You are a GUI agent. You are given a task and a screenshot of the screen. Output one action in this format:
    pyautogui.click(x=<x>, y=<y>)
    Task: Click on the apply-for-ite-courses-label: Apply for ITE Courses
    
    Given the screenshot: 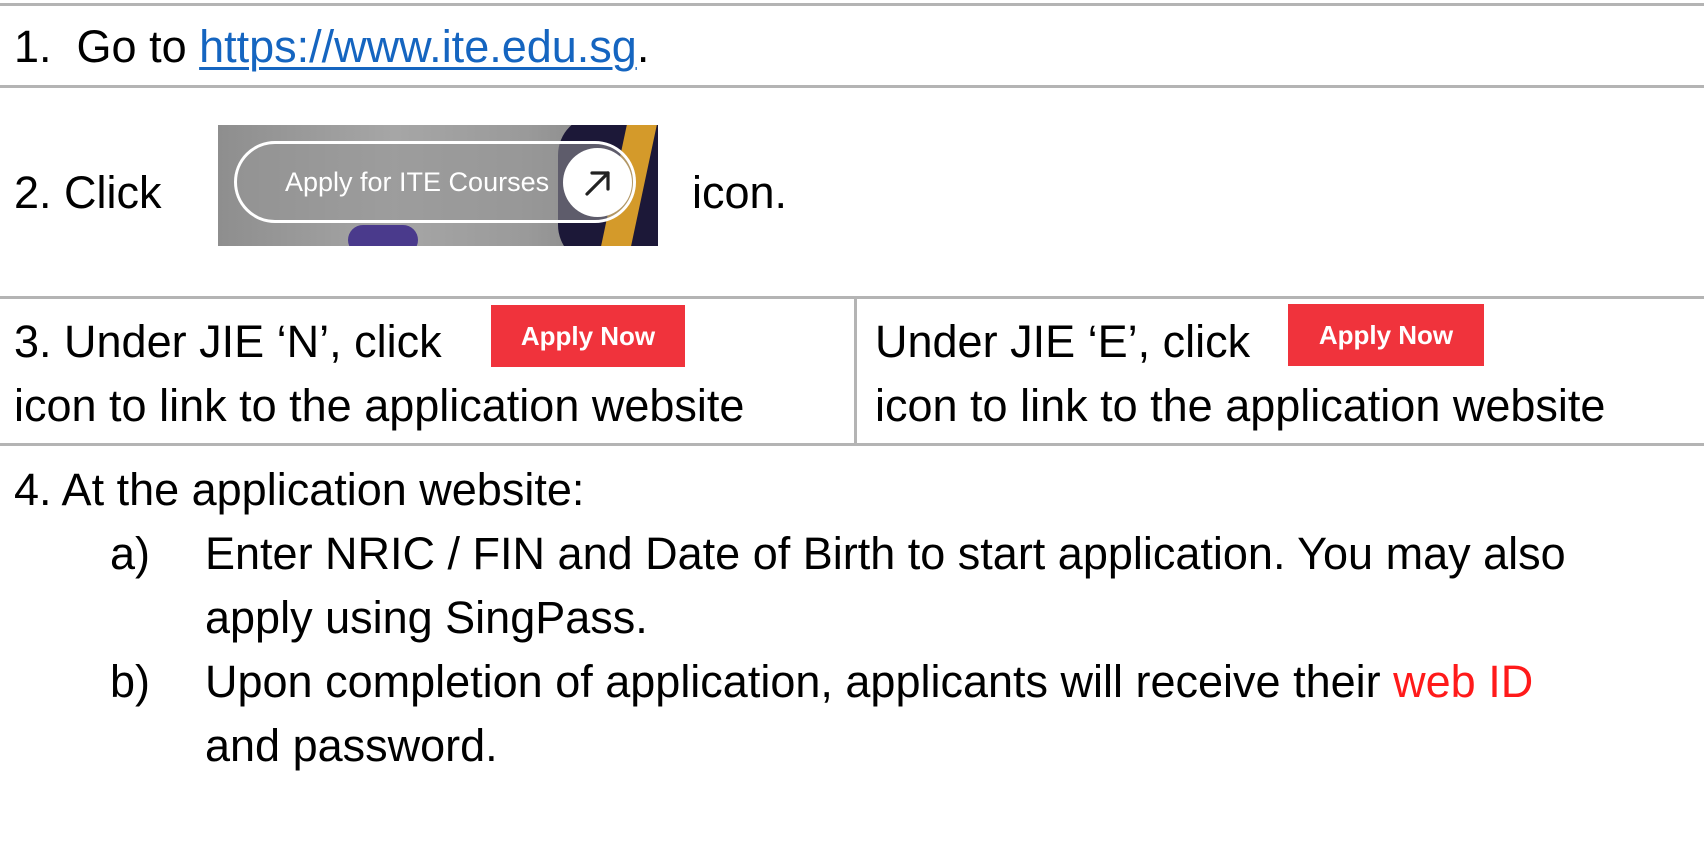 What is the action you would take?
    pyautogui.click(x=417, y=182)
    